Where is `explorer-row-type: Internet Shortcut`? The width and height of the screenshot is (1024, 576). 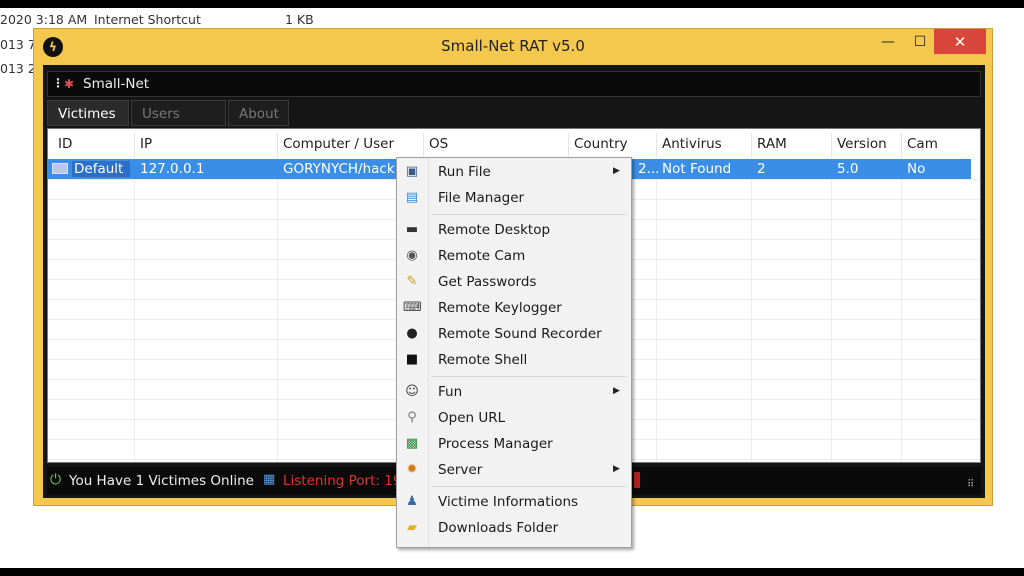
explorer-row-type: Internet Shortcut is located at coordinates (147, 19).